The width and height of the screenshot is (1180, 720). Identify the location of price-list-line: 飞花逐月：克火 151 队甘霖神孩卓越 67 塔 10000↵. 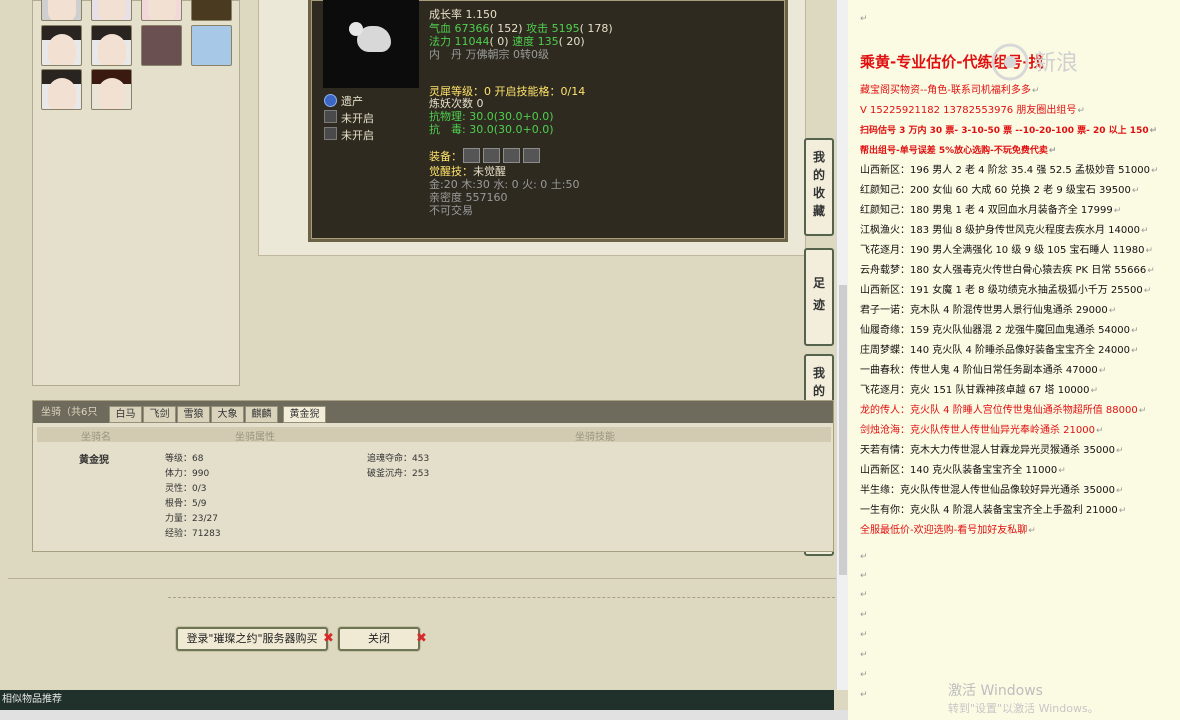
(979, 390).